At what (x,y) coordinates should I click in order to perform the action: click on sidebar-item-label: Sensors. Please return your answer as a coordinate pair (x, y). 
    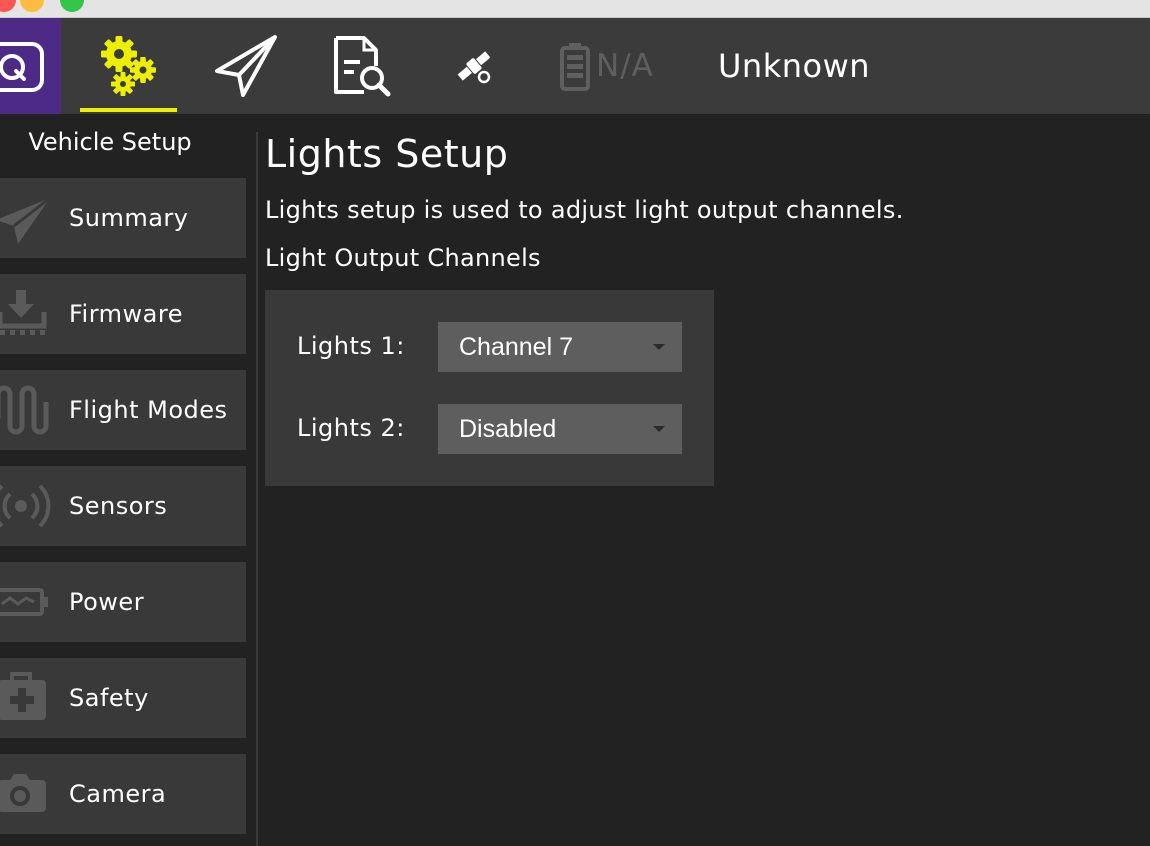
    Looking at the image, I should click on (118, 506).